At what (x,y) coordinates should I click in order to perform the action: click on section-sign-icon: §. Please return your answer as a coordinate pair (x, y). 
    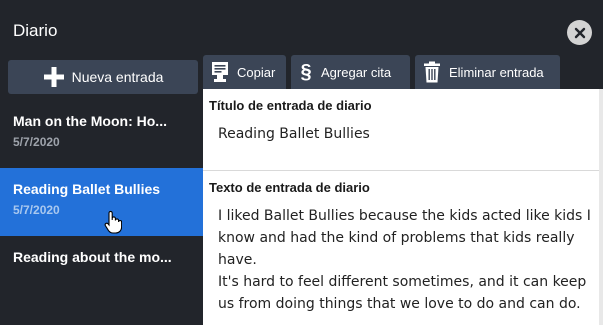
    Looking at the image, I should click on (306, 72).